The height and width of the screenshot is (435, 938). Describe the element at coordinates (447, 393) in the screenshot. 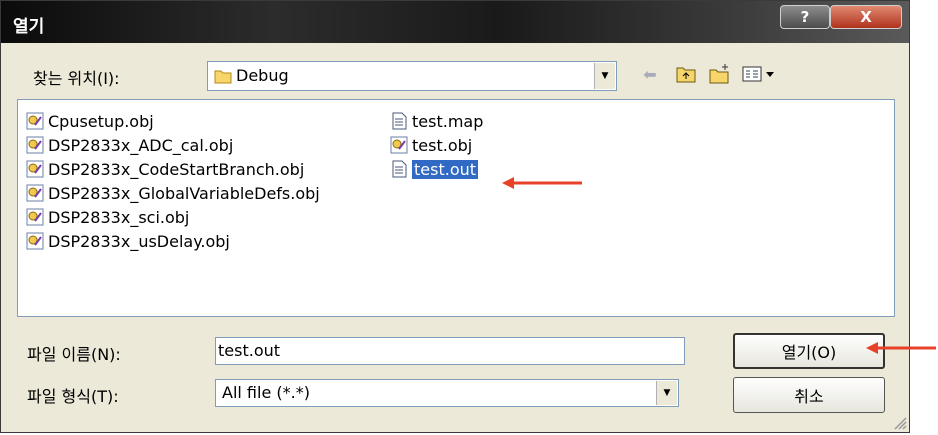

I see `filetype-dropdown: All file (*.*) ▼` at that location.